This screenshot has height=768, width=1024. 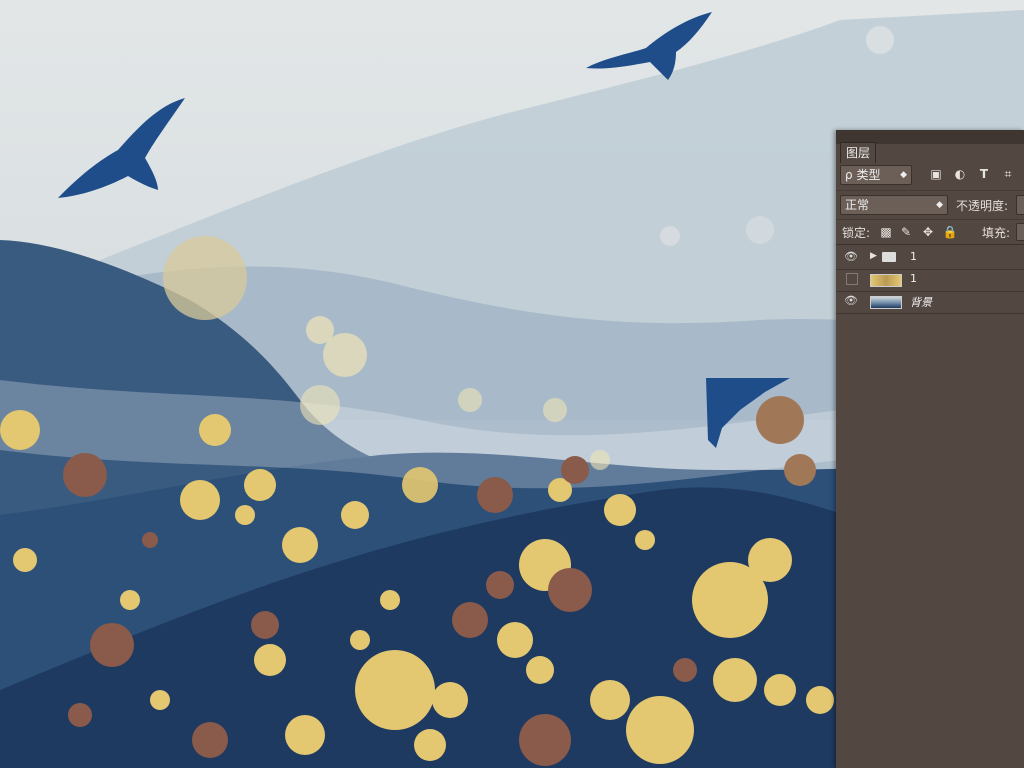 I want to click on blend-mode-select: 正常 ◆, so click(x=894, y=205).